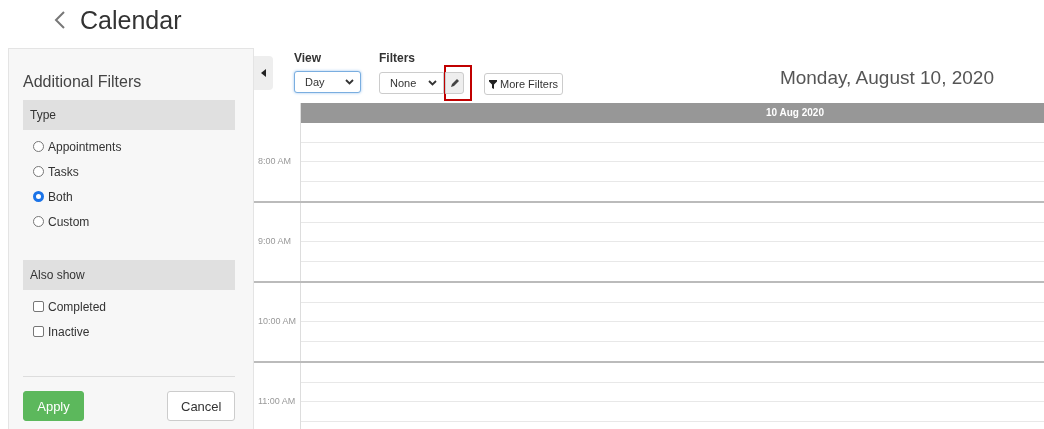 Image resolution: width=1044 pixels, height=429 pixels. Describe the element at coordinates (275, 161) in the screenshot. I see `time-label: 8:00 AM` at that location.